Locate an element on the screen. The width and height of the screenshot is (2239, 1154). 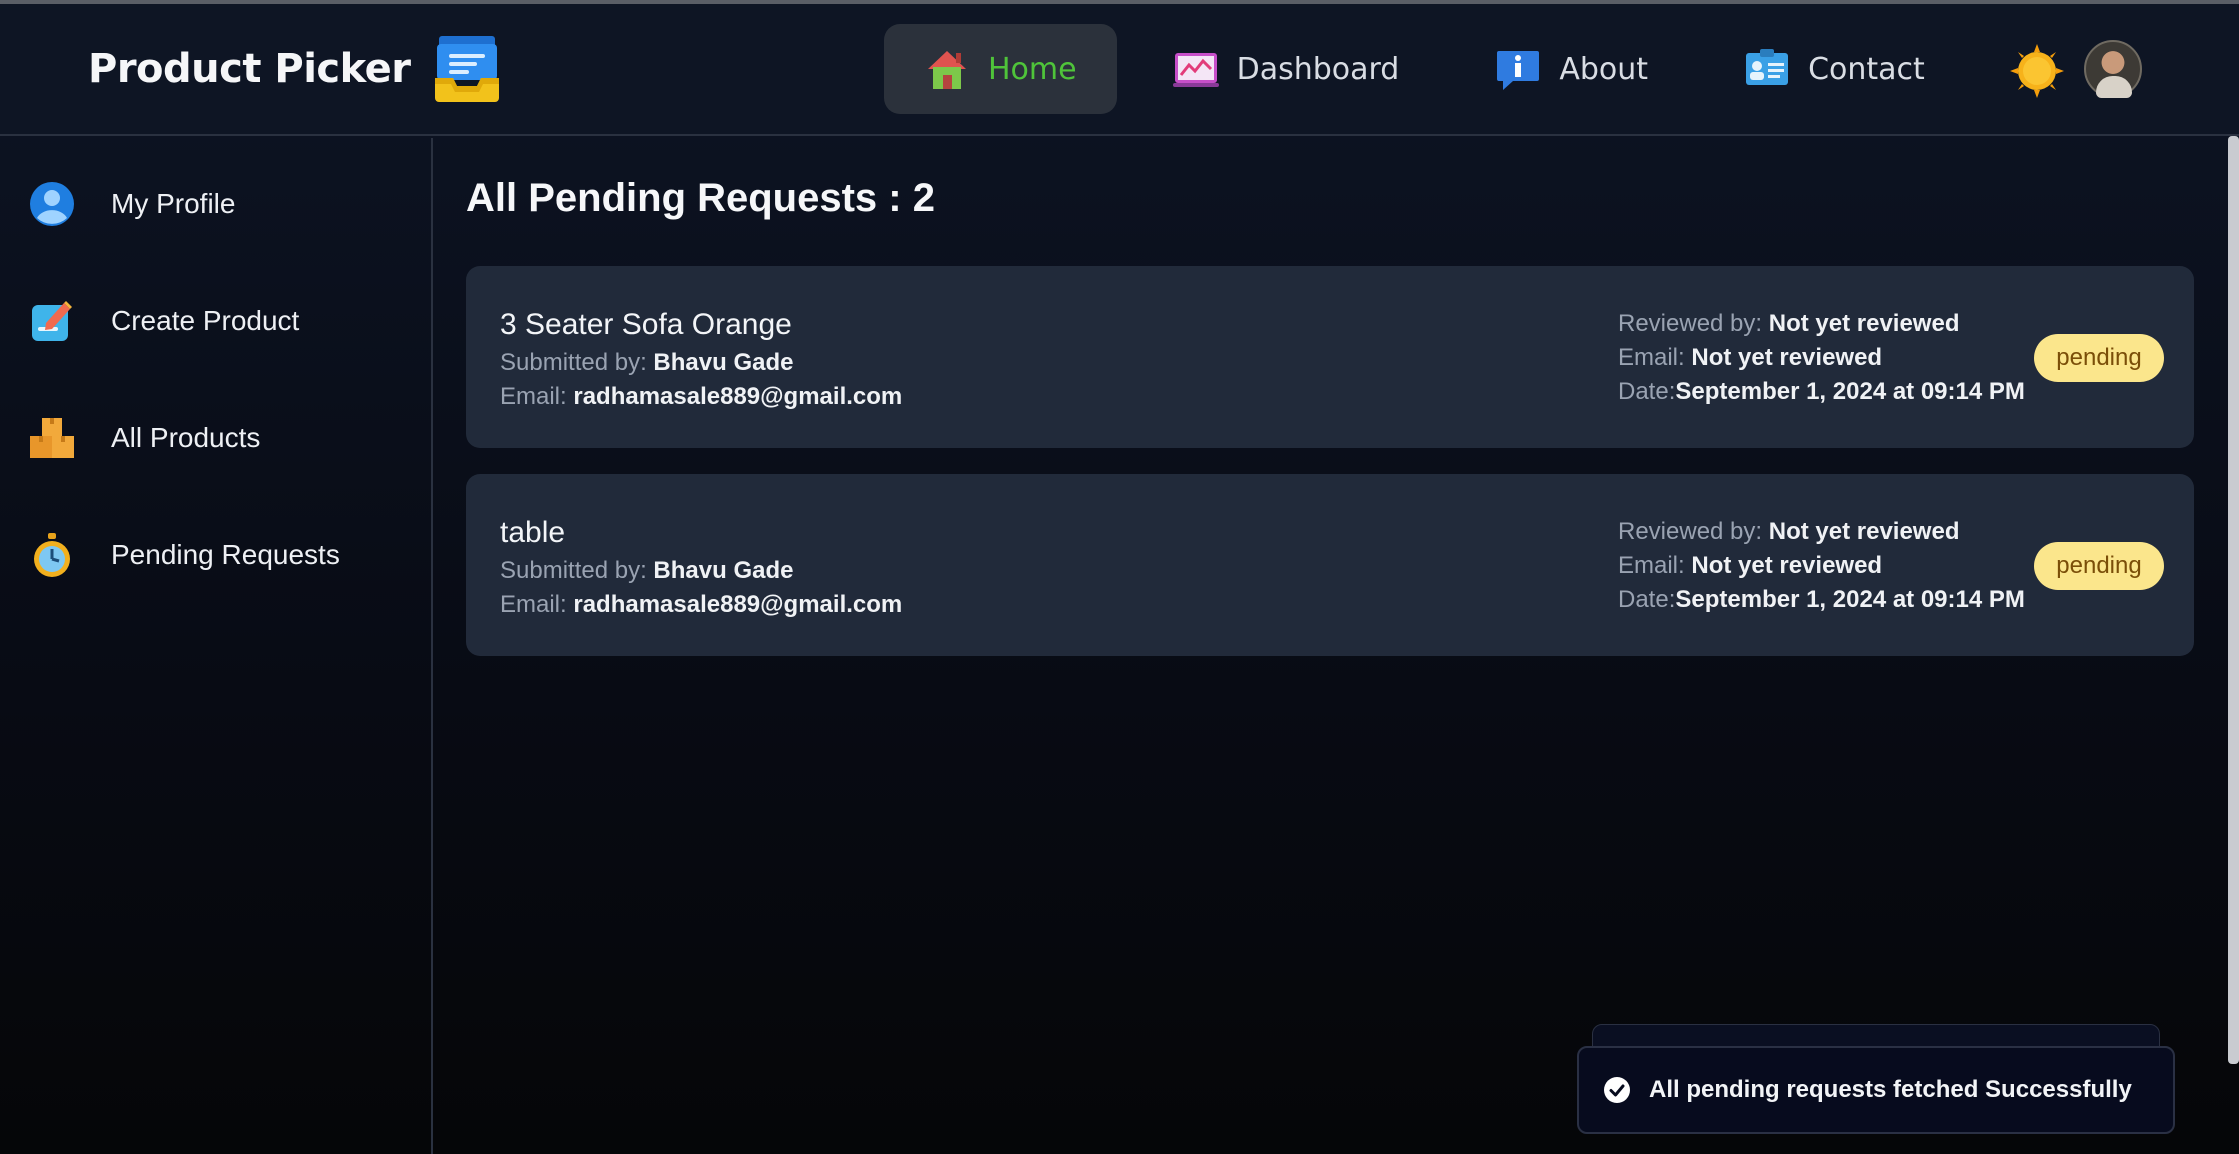
sidebar-item-label: All Products is located at coordinates (186, 437).